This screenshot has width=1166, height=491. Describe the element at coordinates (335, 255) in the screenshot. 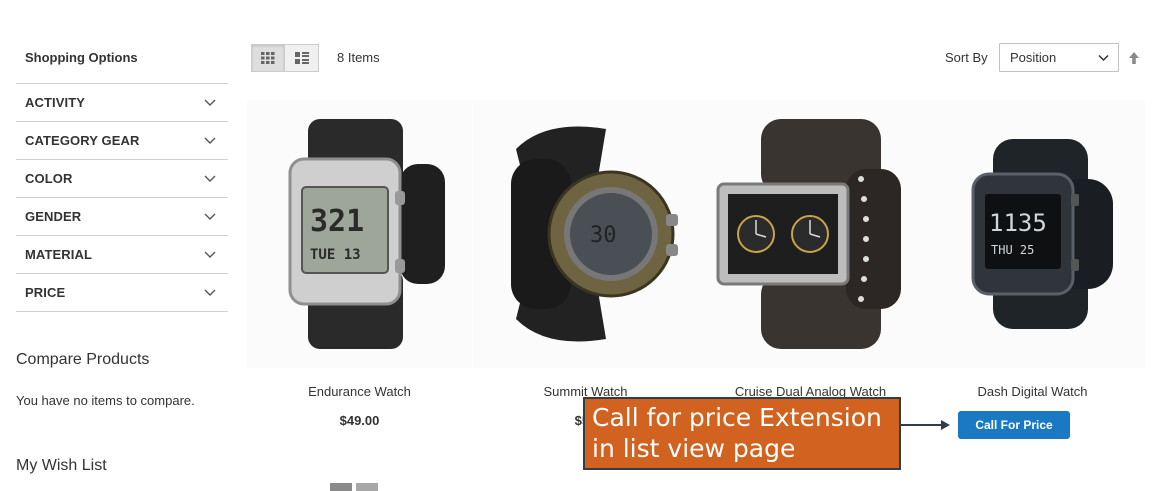

I see `svg-text: TUE 13` at that location.